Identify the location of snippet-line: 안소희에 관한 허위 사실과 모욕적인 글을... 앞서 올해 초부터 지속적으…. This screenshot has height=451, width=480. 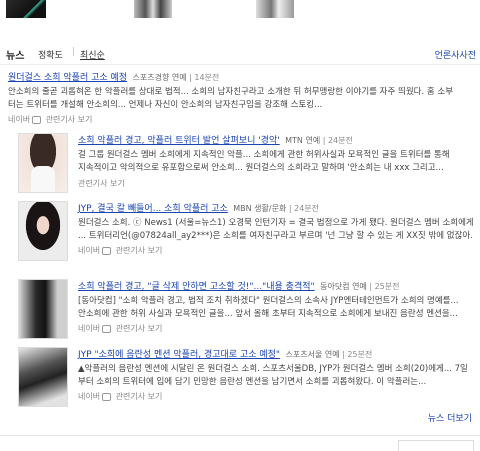
(268, 314).